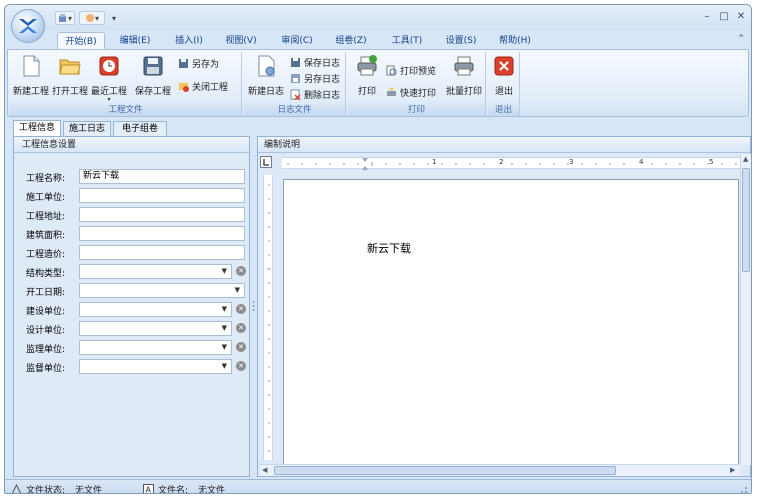 The height and width of the screenshot is (500, 757). I want to click on print-button: 打印, so click(367, 75).